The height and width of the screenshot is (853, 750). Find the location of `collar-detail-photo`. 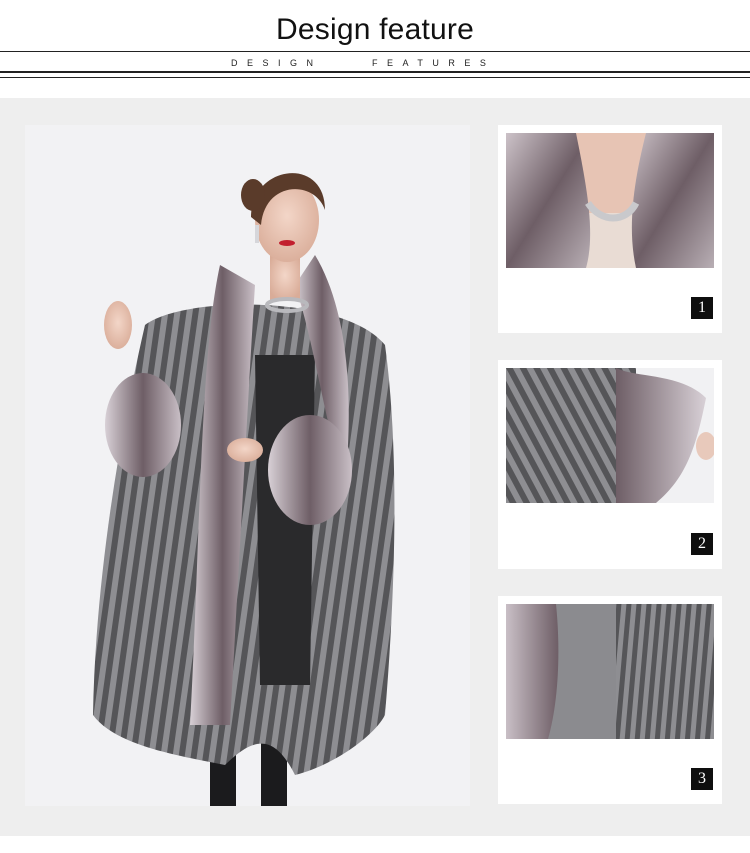

collar-detail-photo is located at coordinates (610, 200).